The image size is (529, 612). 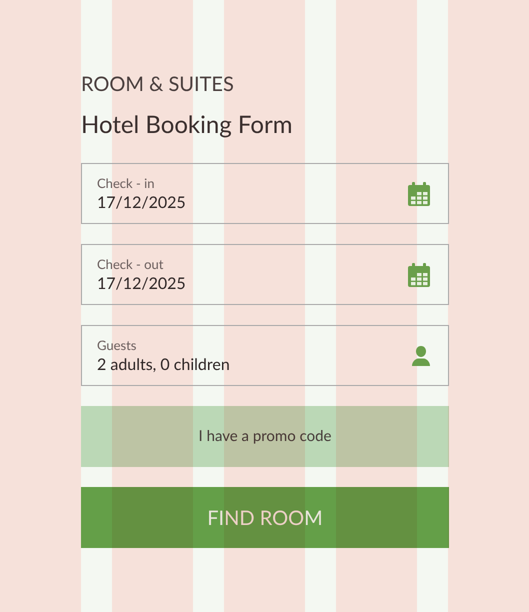 What do you see at coordinates (126, 183) in the screenshot?
I see `field-label: Check - in` at bounding box center [126, 183].